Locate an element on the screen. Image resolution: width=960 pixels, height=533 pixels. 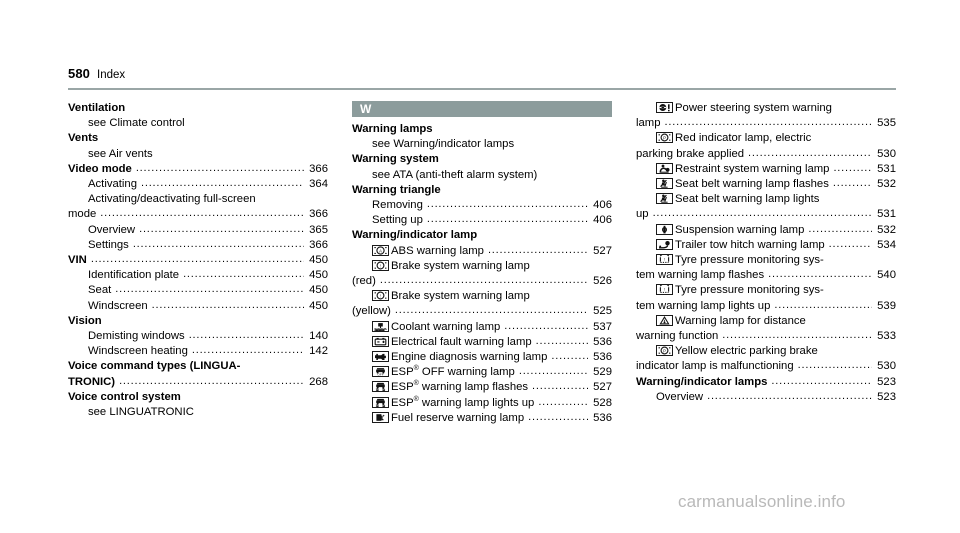
index-entry: Vision is located at coordinates (198, 321).